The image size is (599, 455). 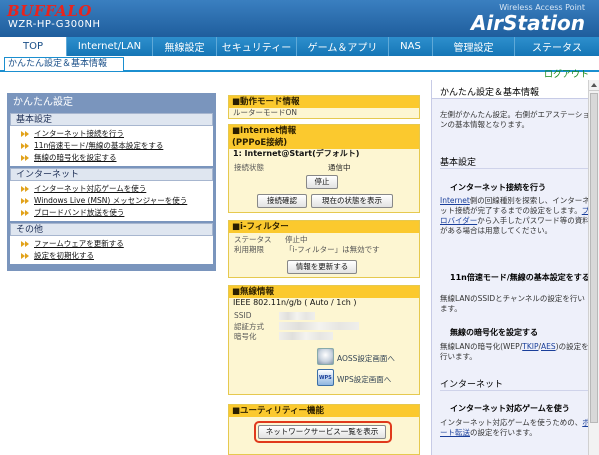 What do you see at coordinates (325, 356) in the screenshot?
I see `aoss-icon` at bounding box center [325, 356].